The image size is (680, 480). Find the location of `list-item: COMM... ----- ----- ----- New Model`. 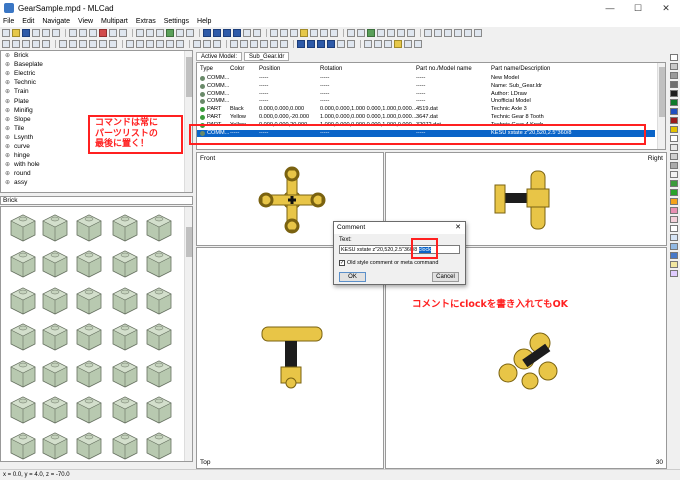

list-item: COMM... ----- ----- ----- New Model is located at coordinates (426, 79).